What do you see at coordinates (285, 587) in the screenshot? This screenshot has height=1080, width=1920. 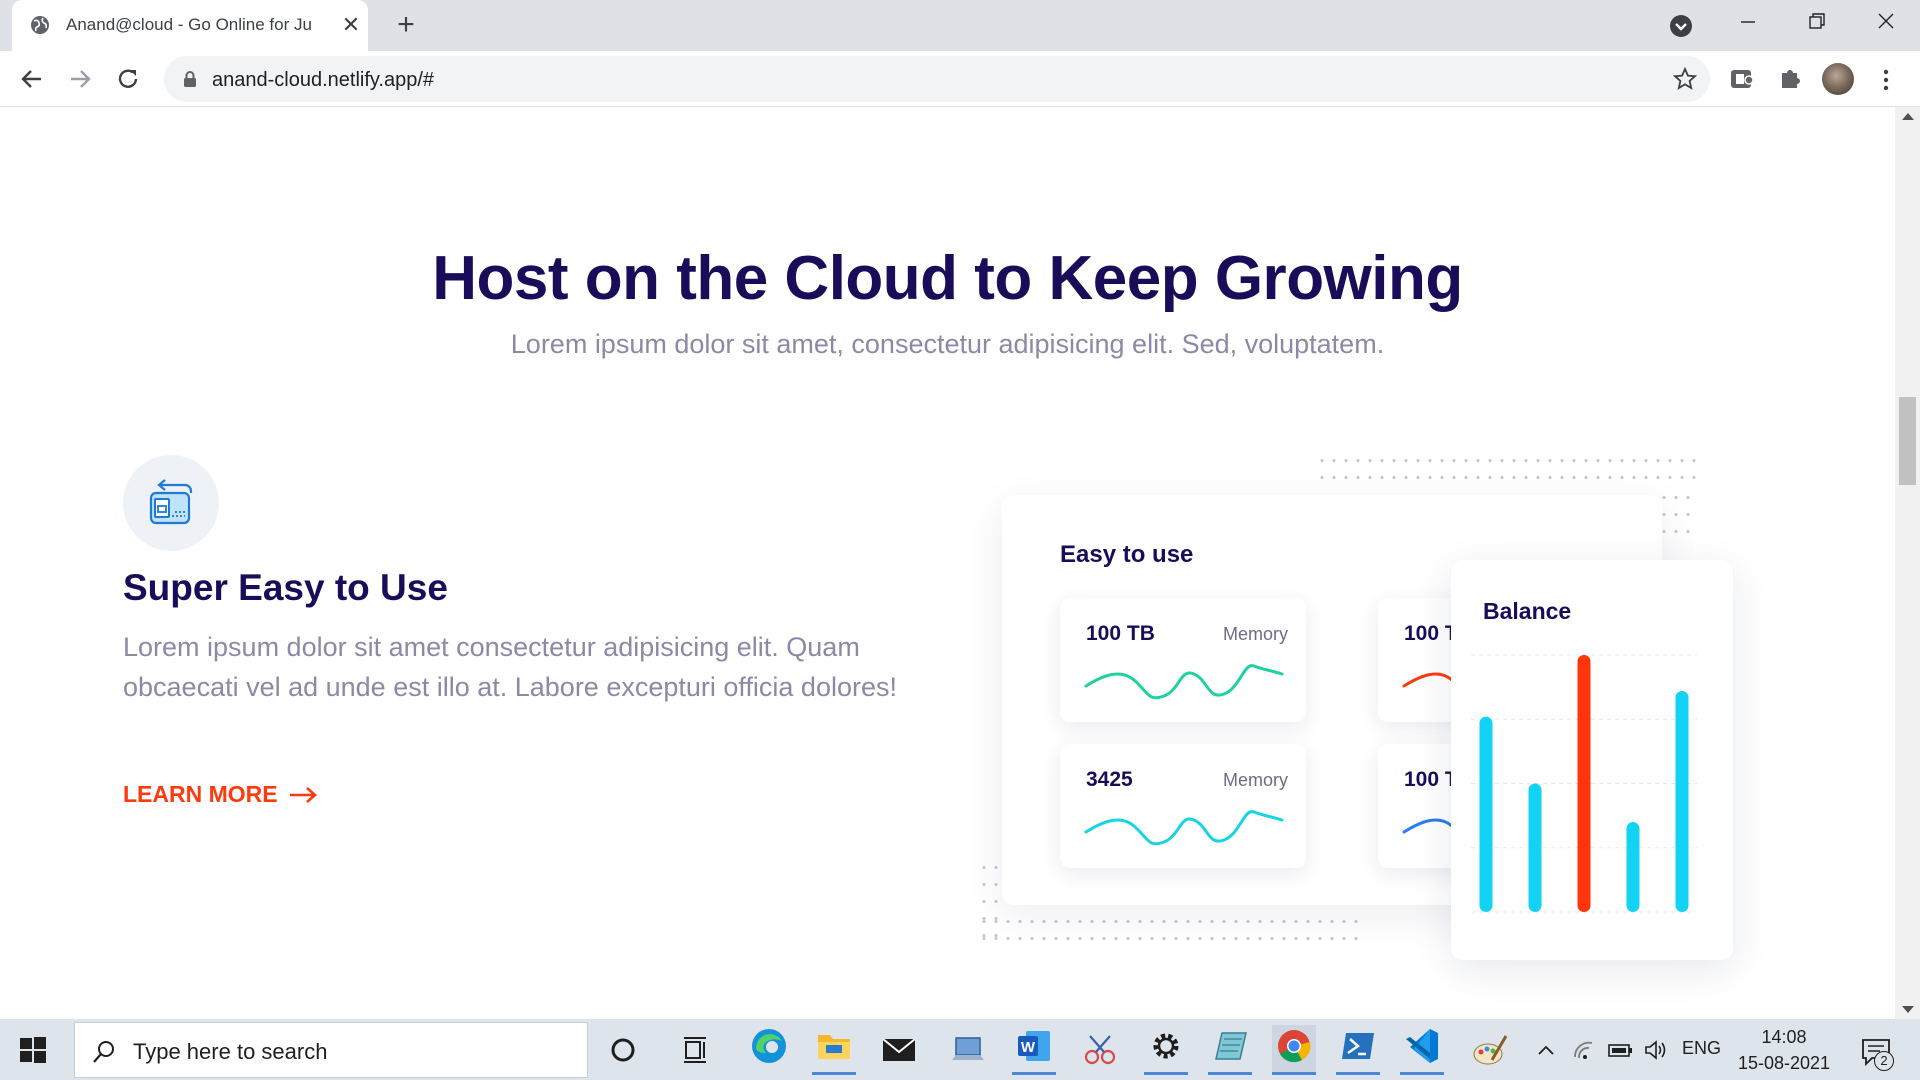 I see `feature-title: Super Easy to Use` at bounding box center [285, 587].